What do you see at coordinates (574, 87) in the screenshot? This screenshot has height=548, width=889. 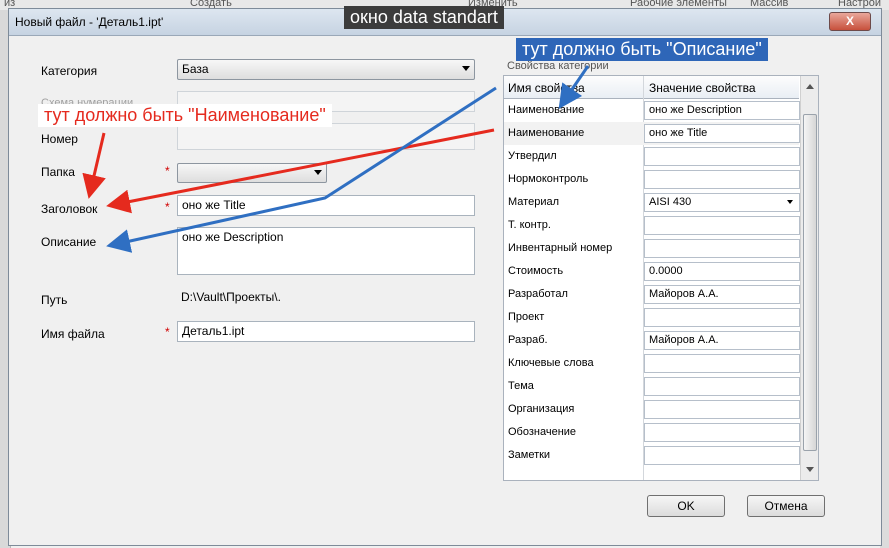 I see `blue-arrow-short` at bounding box center [574, 87].